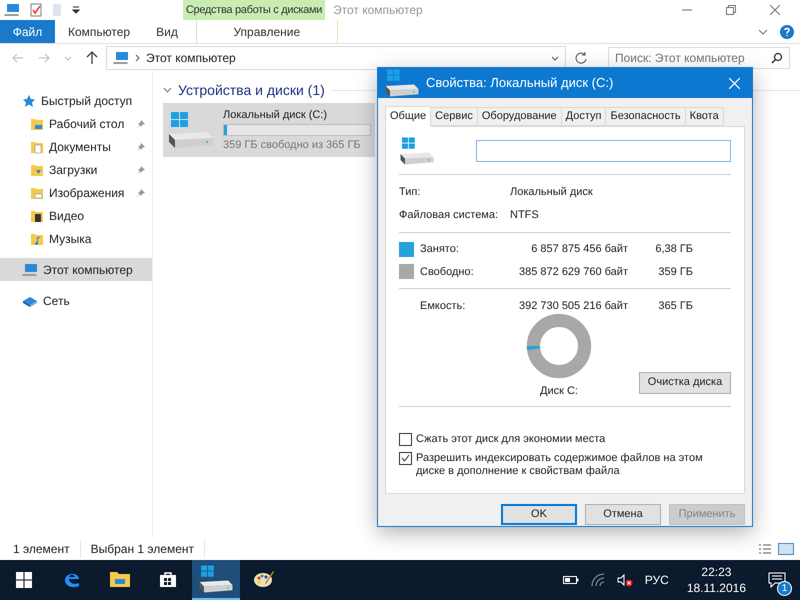 This screenshot has height=600, width=800. I want to click on cleanup-button: Очистка диска, so click(685, 383).